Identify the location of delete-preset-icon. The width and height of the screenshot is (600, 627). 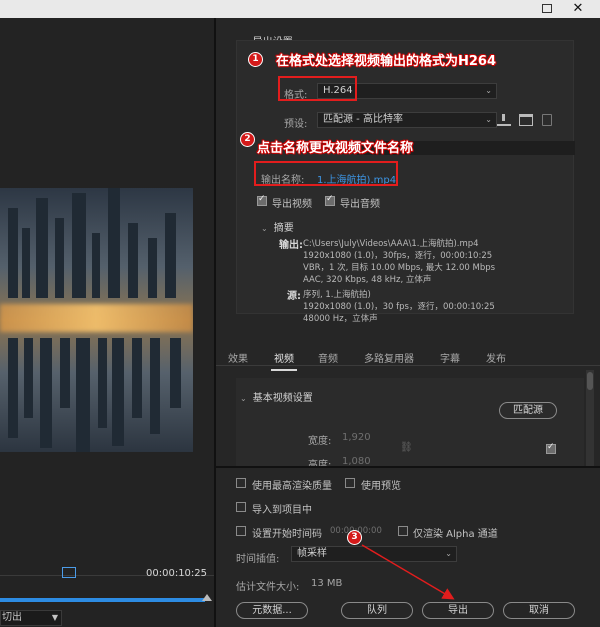
(547, 120).